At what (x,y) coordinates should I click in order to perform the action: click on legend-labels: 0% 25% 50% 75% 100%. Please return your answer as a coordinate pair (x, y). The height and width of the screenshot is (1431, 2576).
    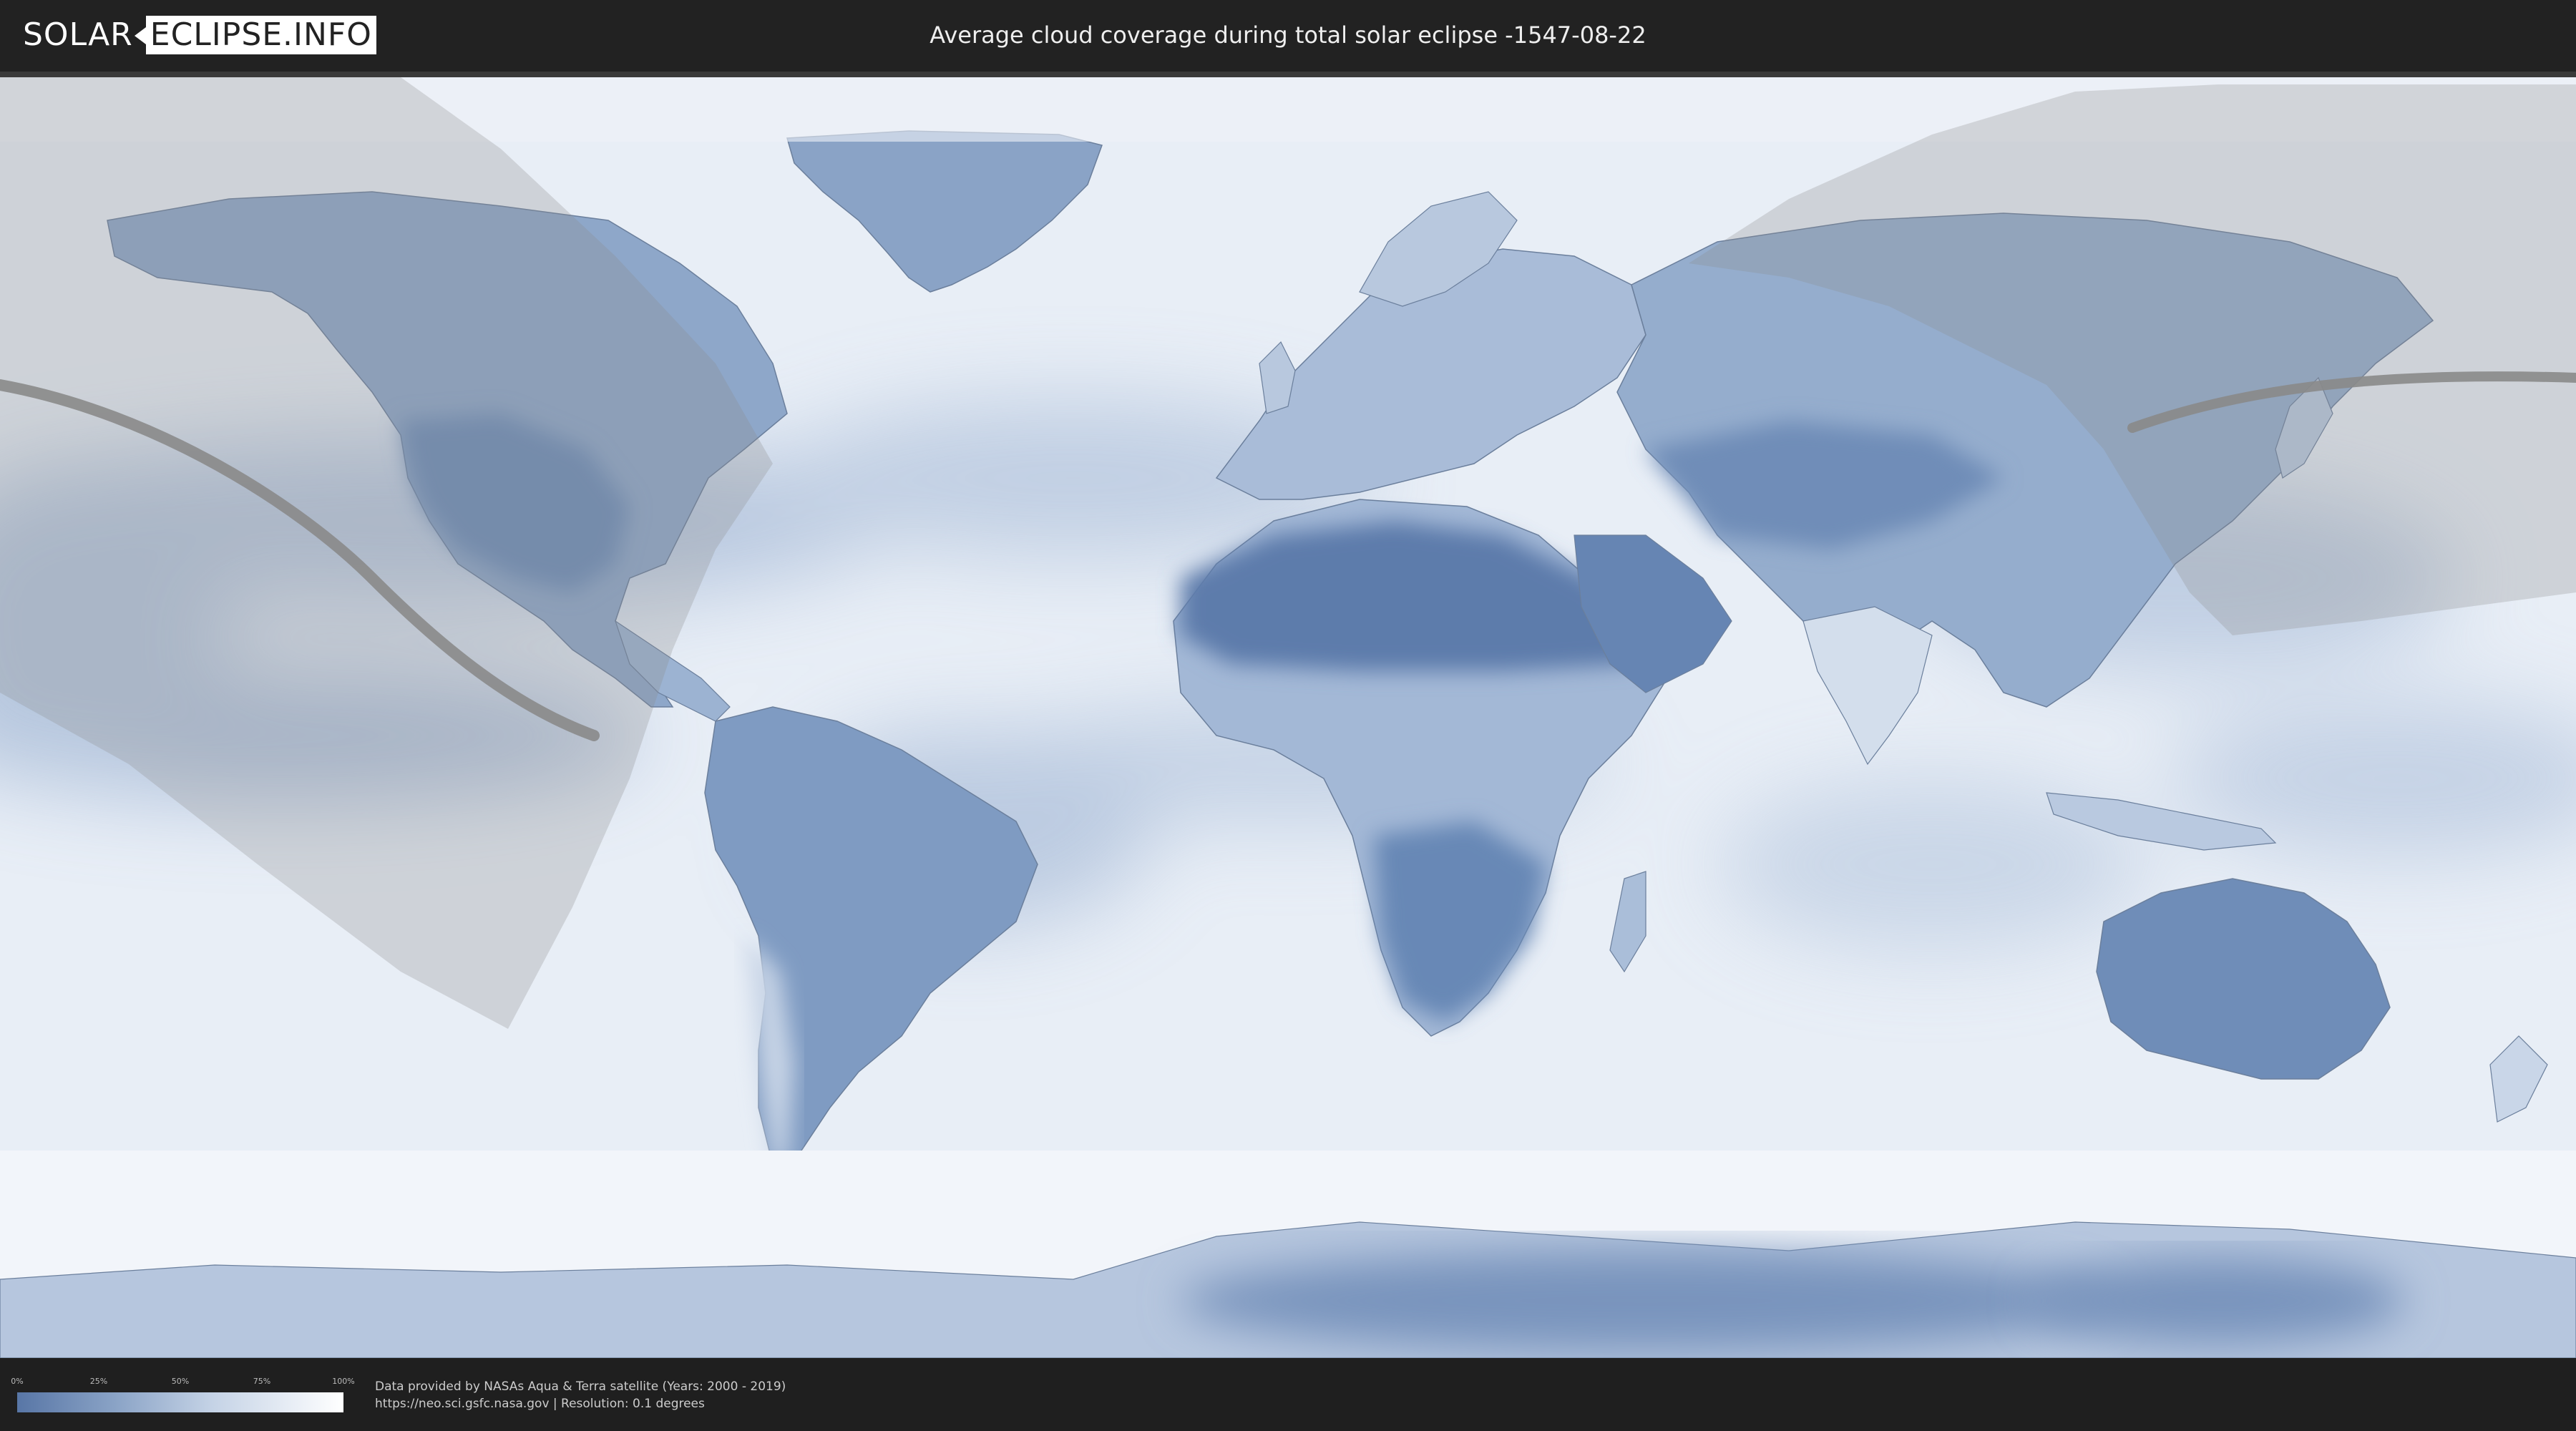
    Looking at the image, I should click on (182, 1382).